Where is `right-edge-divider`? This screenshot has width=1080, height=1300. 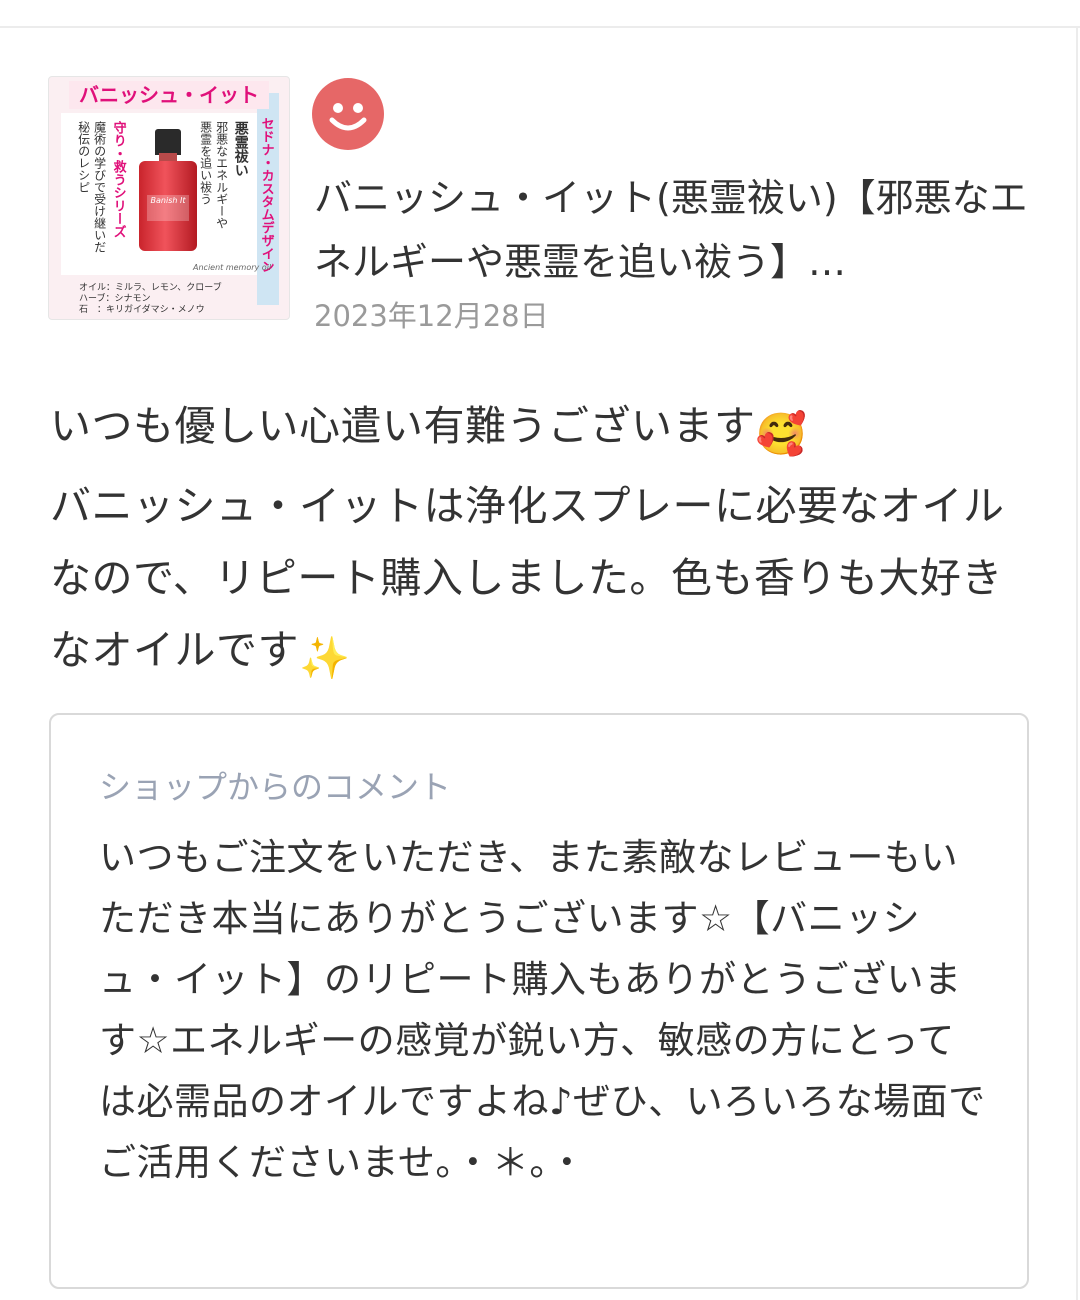
right-edge-divider is located at coordinates (1077, 663).